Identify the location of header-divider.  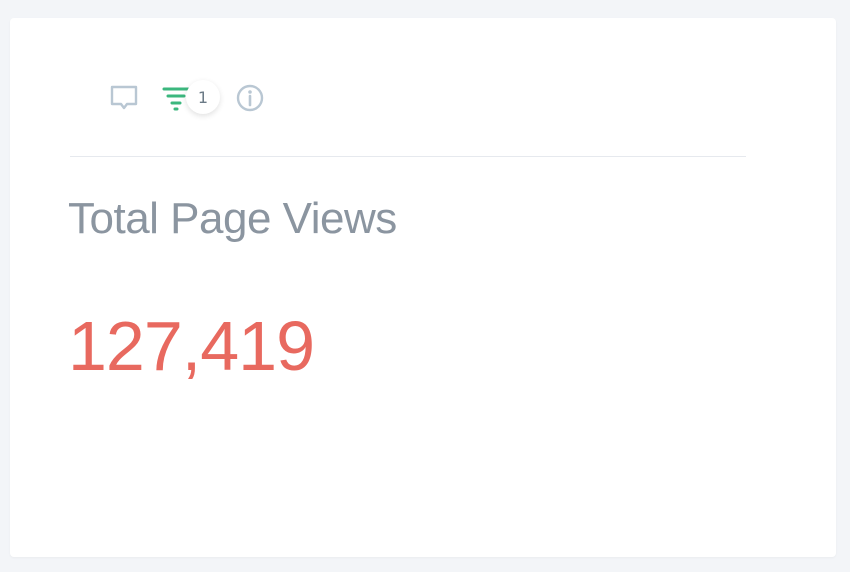
(408, 156).